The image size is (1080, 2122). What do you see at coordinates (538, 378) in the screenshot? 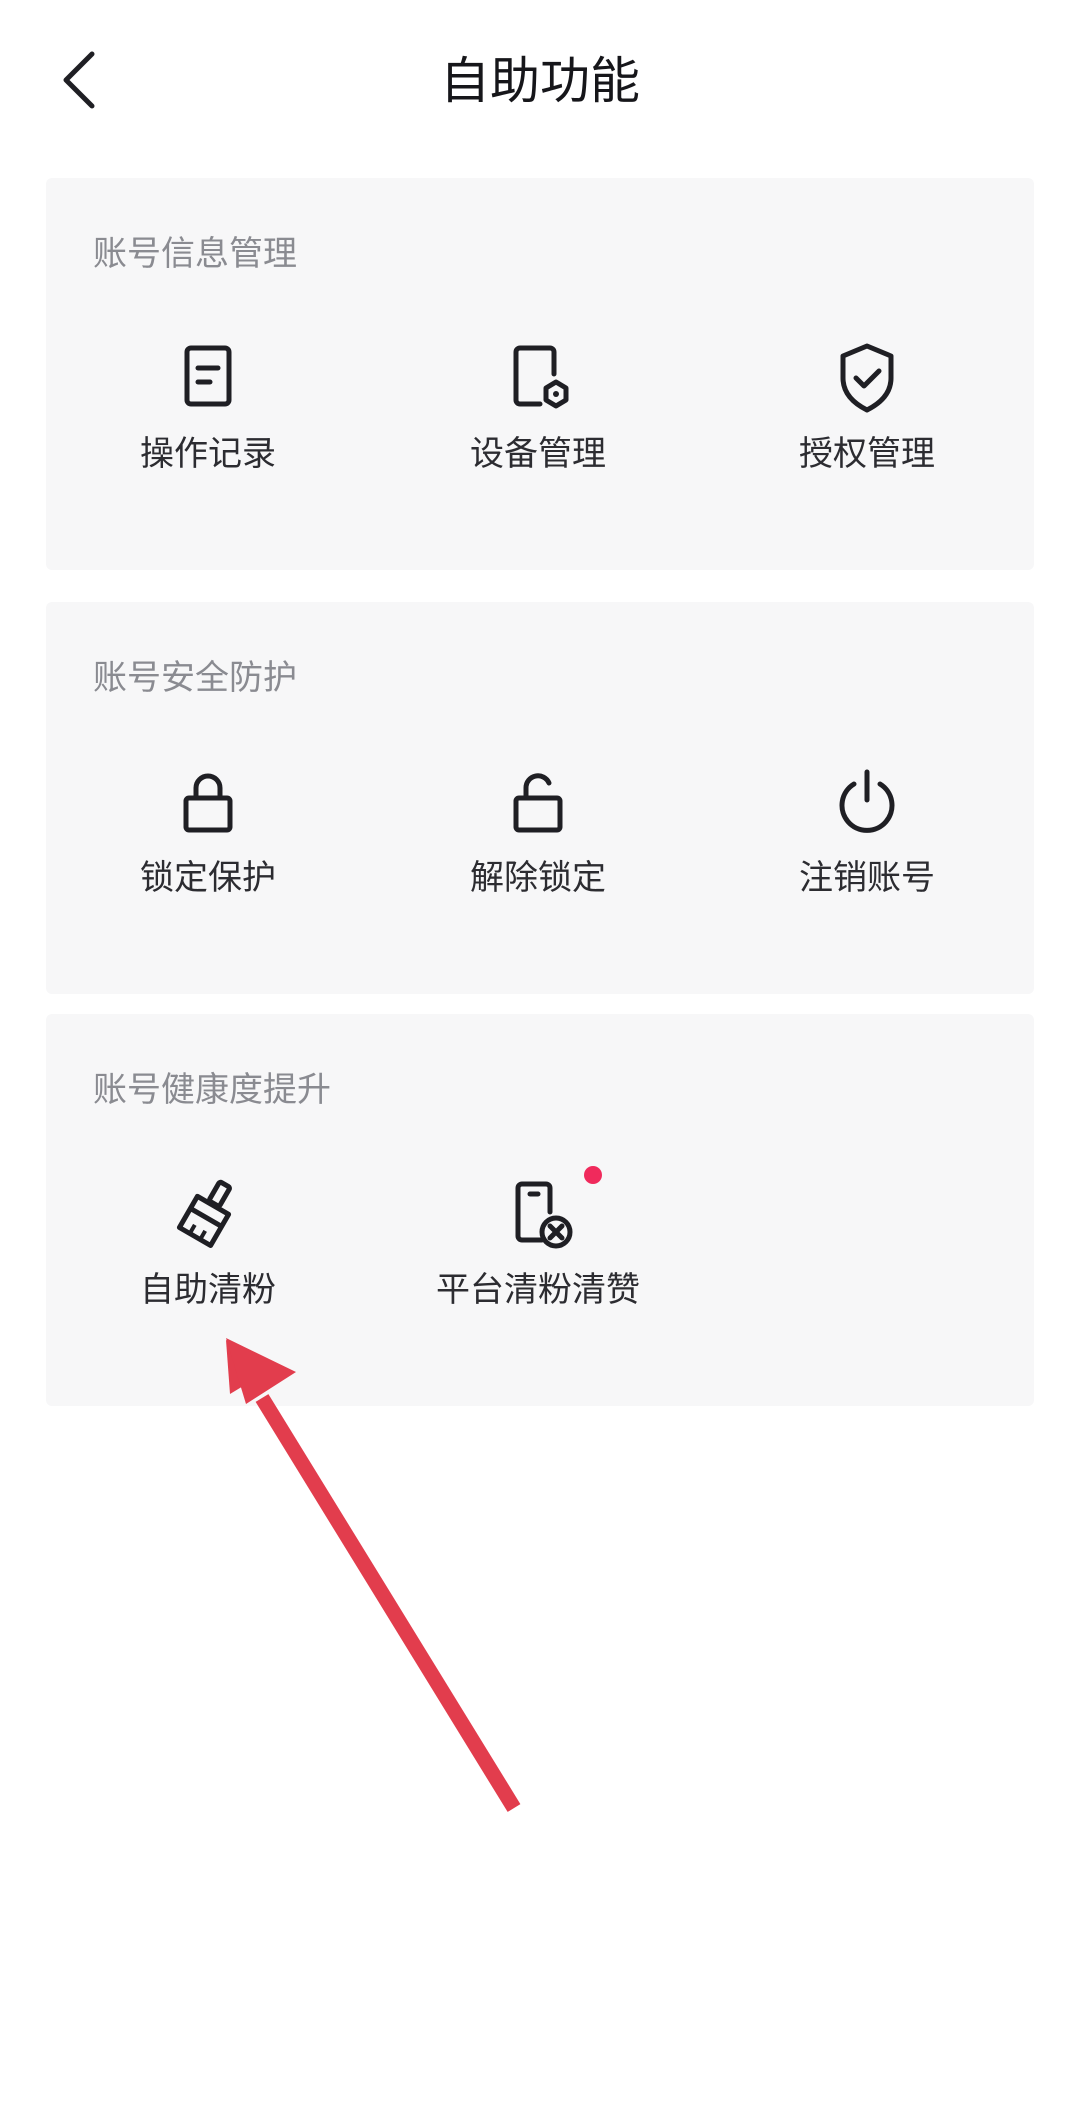
I see `device-settings-icon` at bounding box center [538, 378].